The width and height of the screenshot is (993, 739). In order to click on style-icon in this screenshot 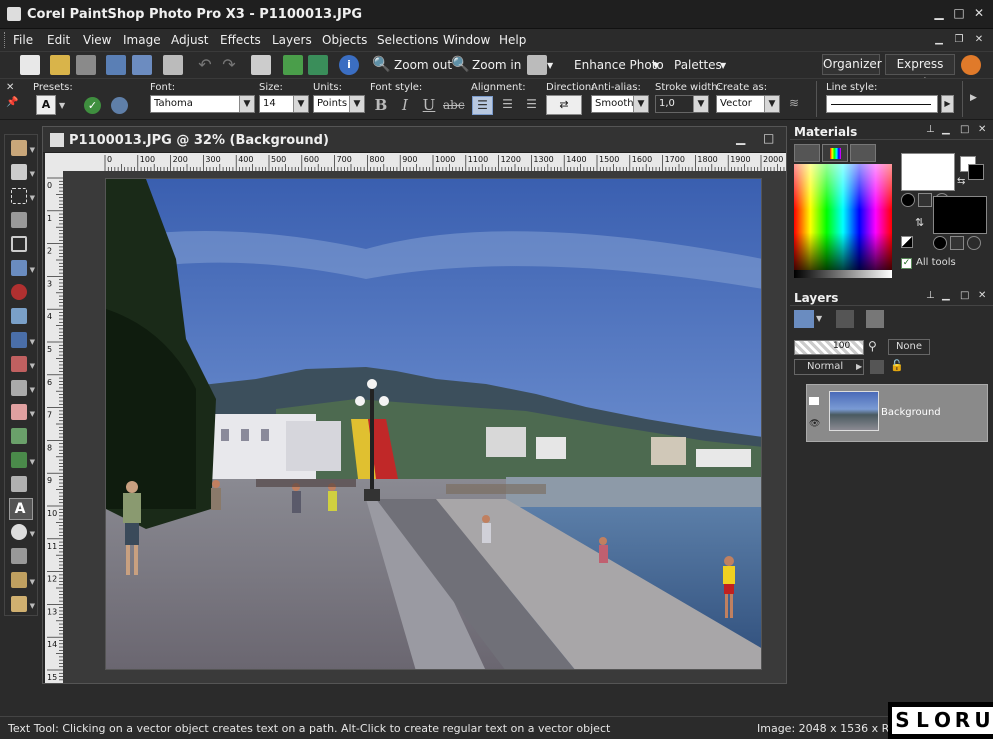, I will do `click(908, 200)`.